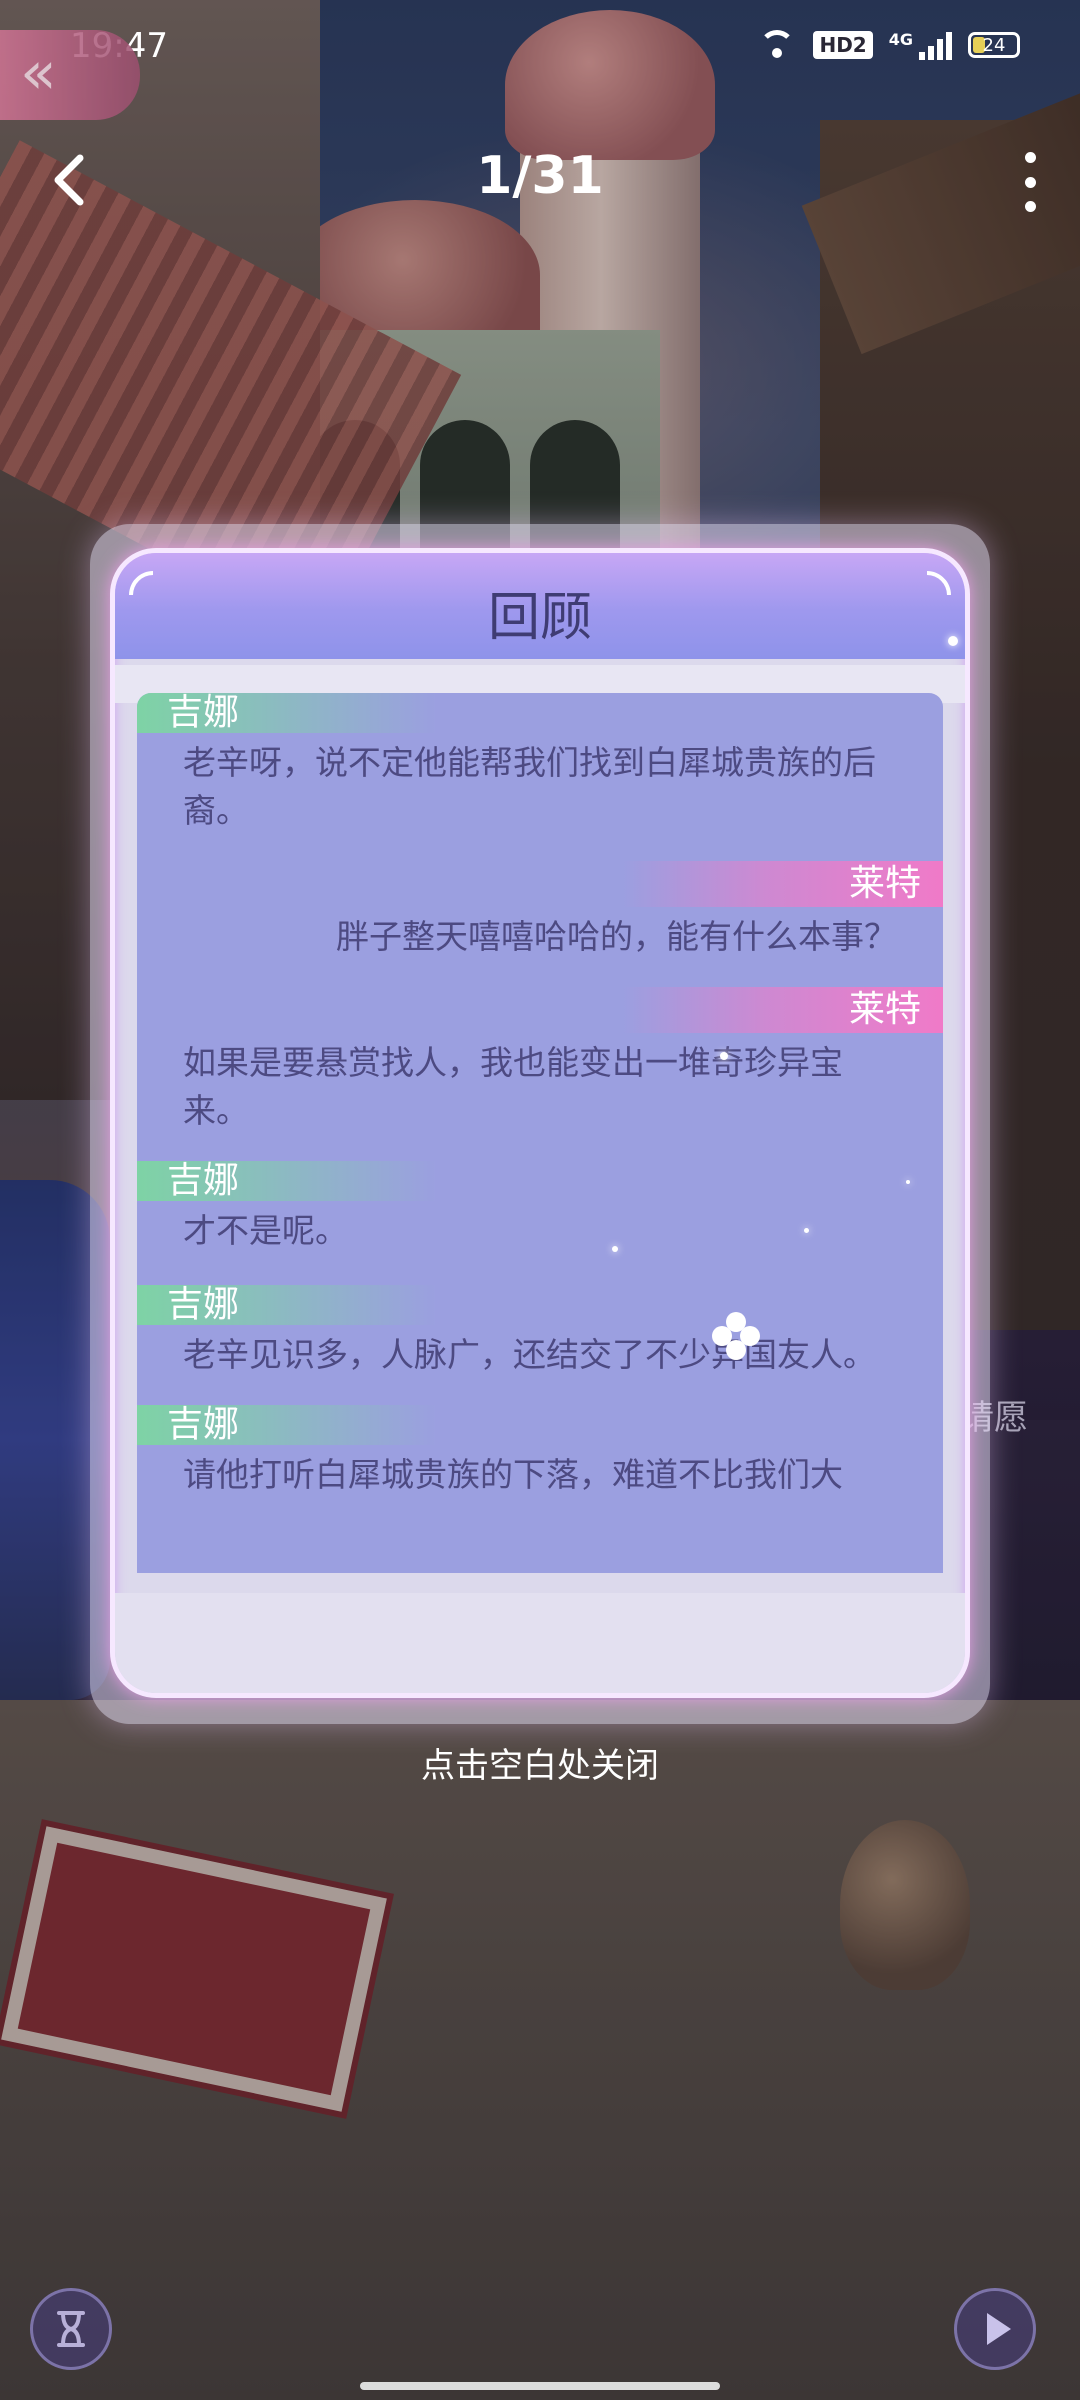 The height and width of the screenshot is (2400, 1080). Describe the element at coordinates (529, 786) in the screenshot. I see `dialogue-text: 老辛呀，说不定他能帮我们找到白犀城贵族的后裔。` at that location.